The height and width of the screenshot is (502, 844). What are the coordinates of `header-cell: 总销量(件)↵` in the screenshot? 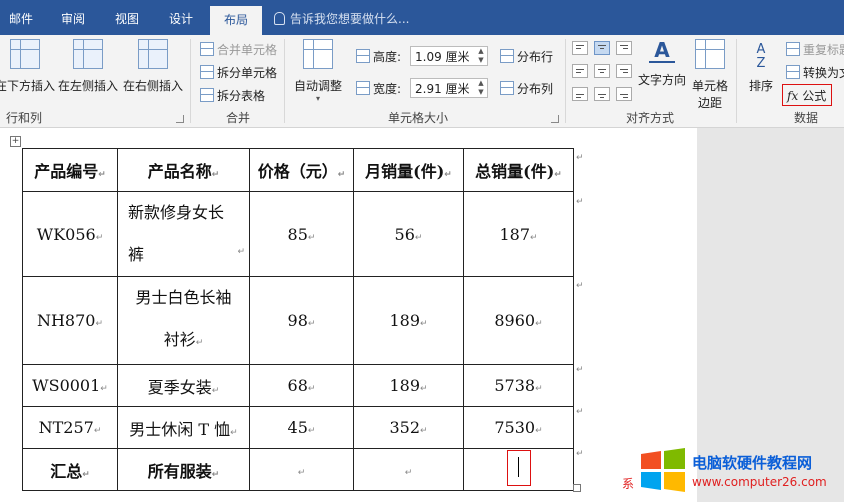 It's located at (518, 170).